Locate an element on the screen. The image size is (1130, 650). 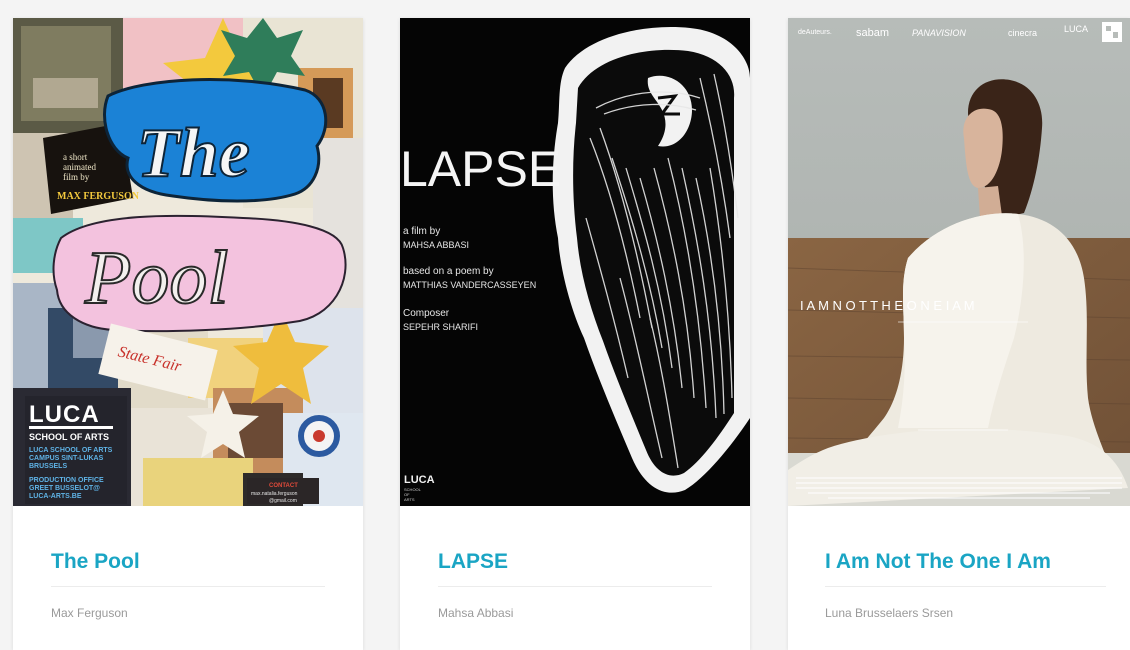
film-title: LAPSE is located at coordinates (575, 562).